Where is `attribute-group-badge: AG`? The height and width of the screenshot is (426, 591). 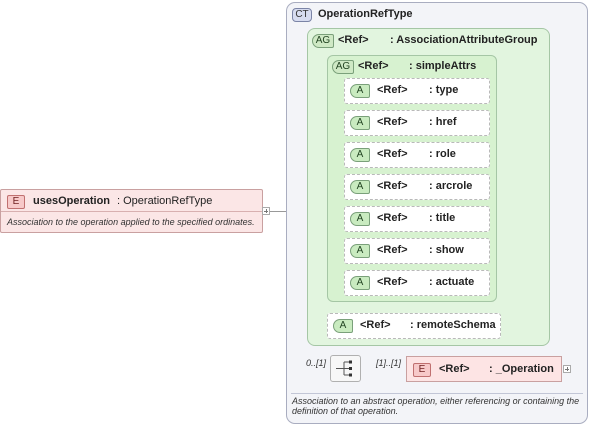
attribute-group-badge: AG is located at coordinates (323, 41).